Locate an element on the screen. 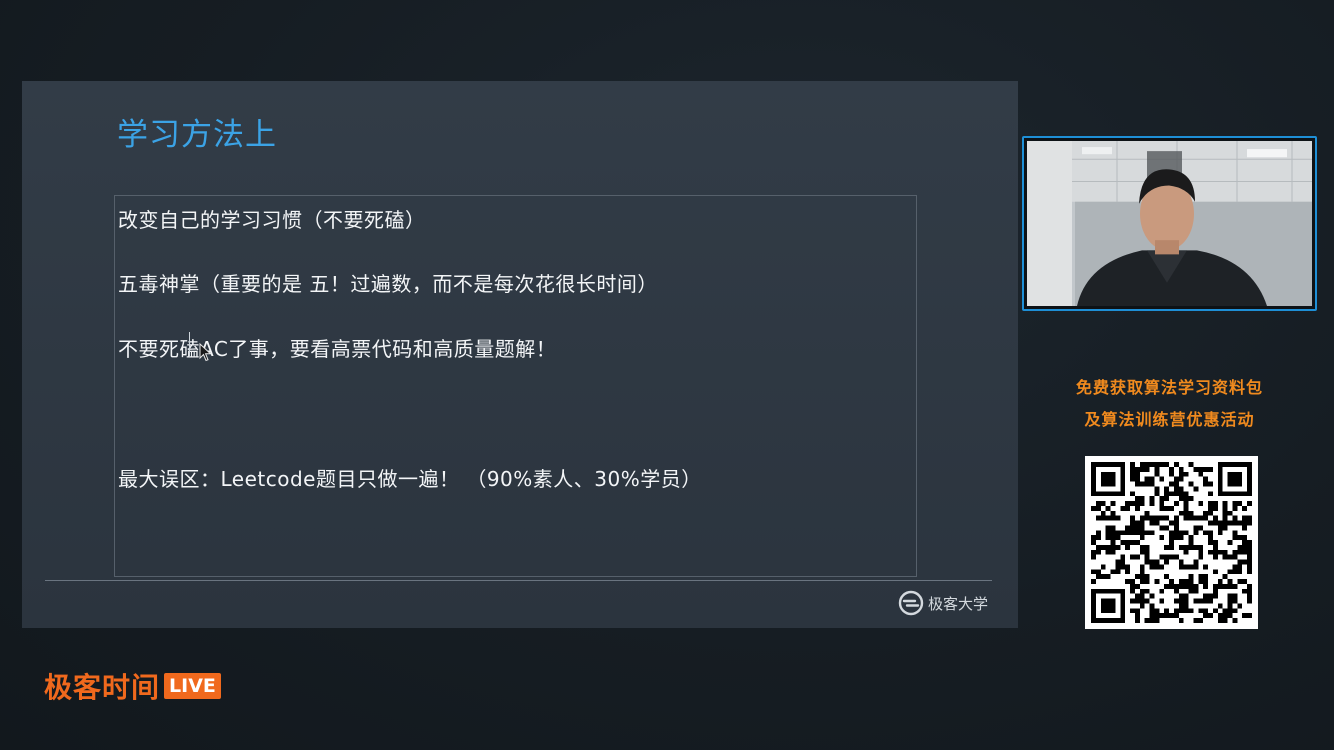 This screenshot has width=1334, height=750. slide-bullet-1: 改变自己的学习习惯（不要死磕） is located at coordinates (272, 220).